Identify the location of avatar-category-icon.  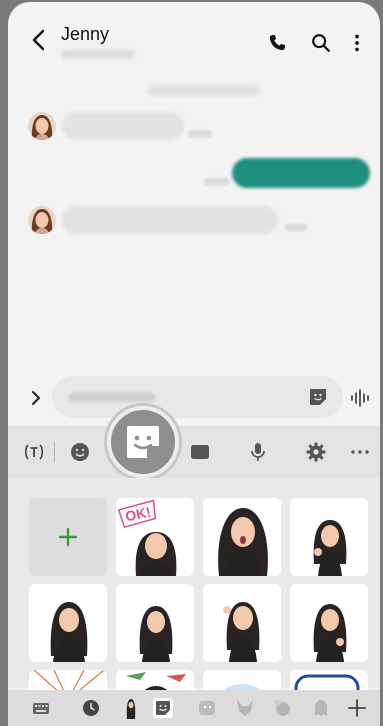
(131, 708).